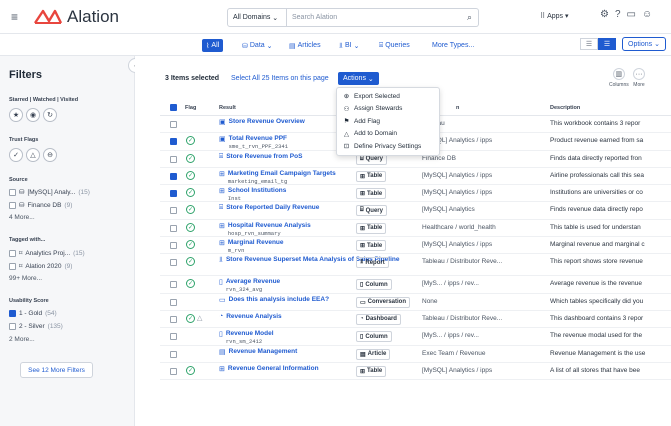 The height and width of the screenshot is (426, 671). Describe the element at coordinates (253, 282) in the screenshot. I see `result-title: Average Revenue` at that location.